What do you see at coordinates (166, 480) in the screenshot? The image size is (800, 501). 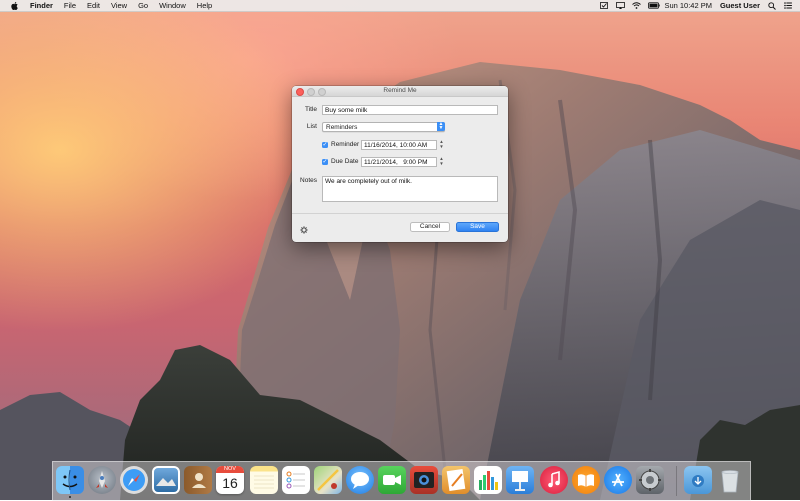 I see `mail-stamp-icon` at bounding box center [166, 480].